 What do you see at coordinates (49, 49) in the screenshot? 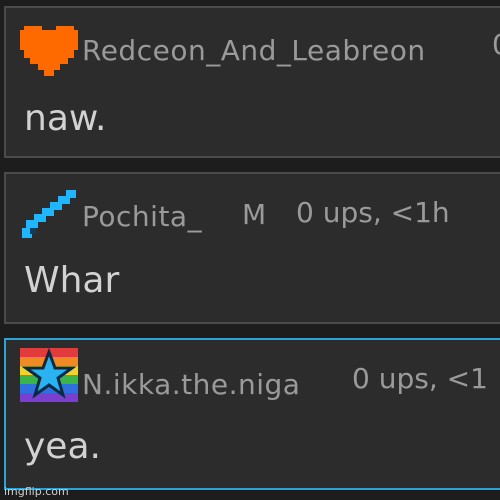
I see `orange-heart-icon` at bounding box center [49, 49].